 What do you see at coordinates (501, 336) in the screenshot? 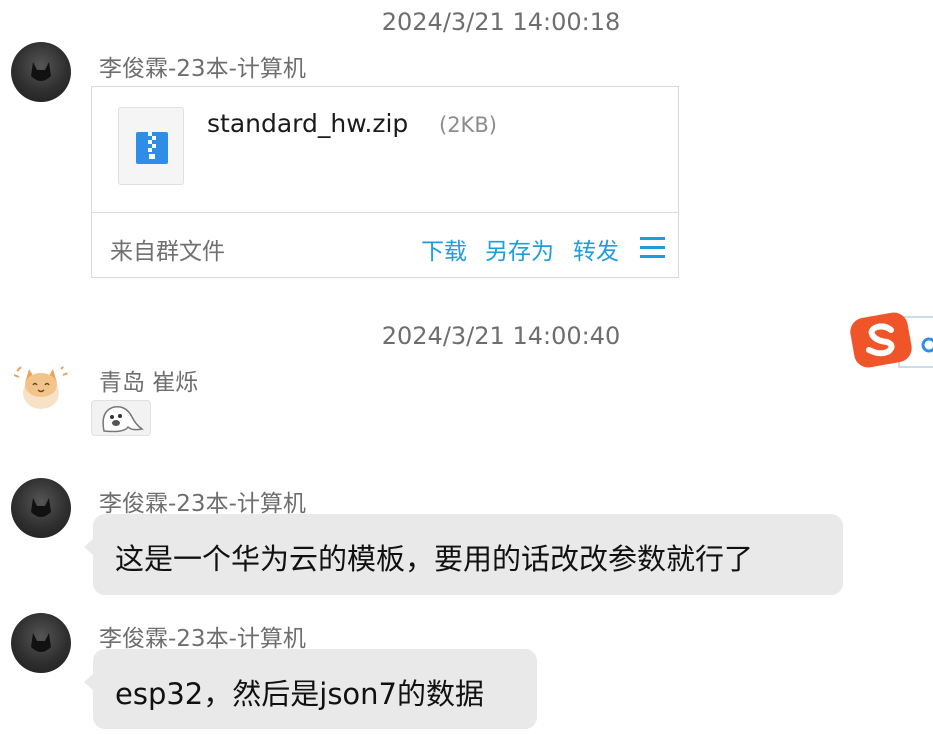
I see `message-timestamp: 2024/3/21 14:00:40` at bounding box center [501, 336].